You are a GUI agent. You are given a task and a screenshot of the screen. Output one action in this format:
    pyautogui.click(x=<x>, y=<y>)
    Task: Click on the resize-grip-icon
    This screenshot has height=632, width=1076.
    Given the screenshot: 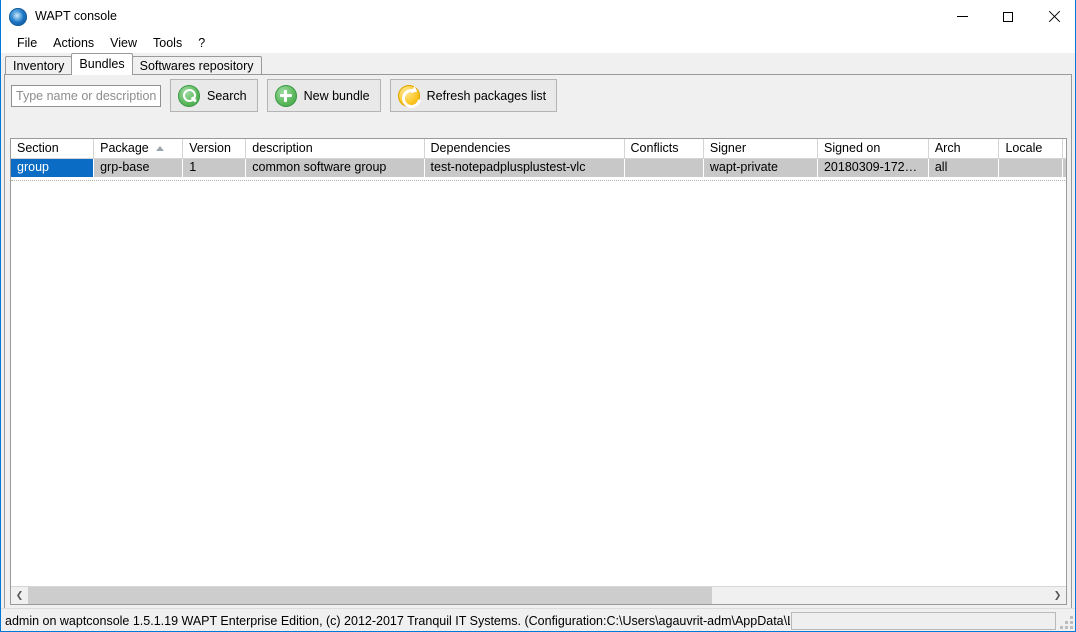 What is the action you would take?
    pyautogui.click(x=1066, y=622)
    